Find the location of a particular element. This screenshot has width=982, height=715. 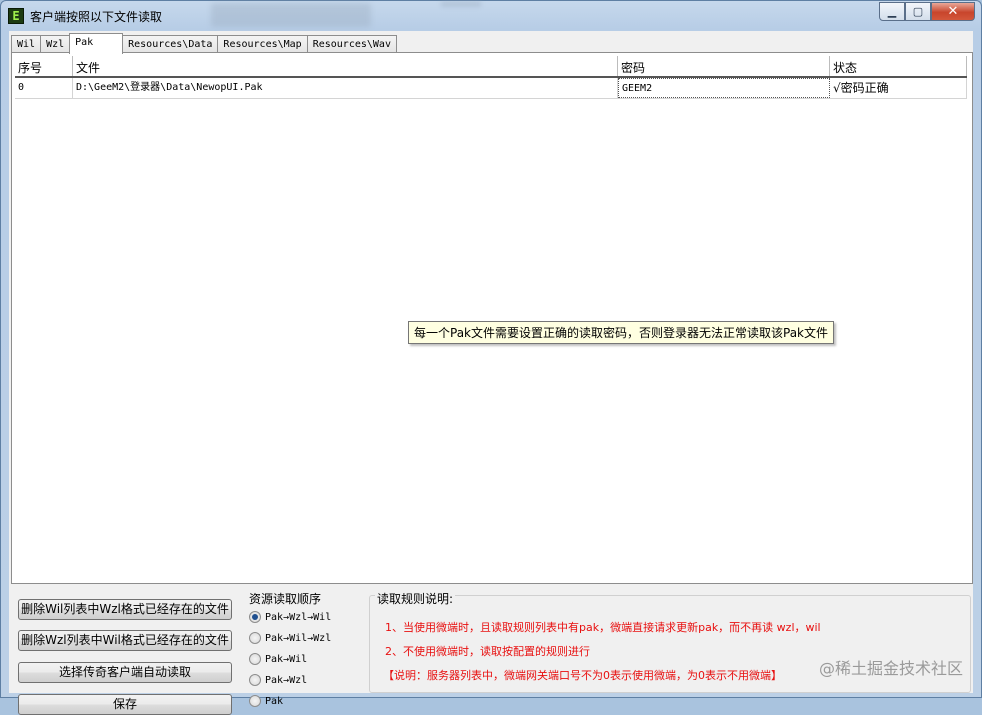

read-order-option: Pak→Wil is located at coordinates (278, 659).